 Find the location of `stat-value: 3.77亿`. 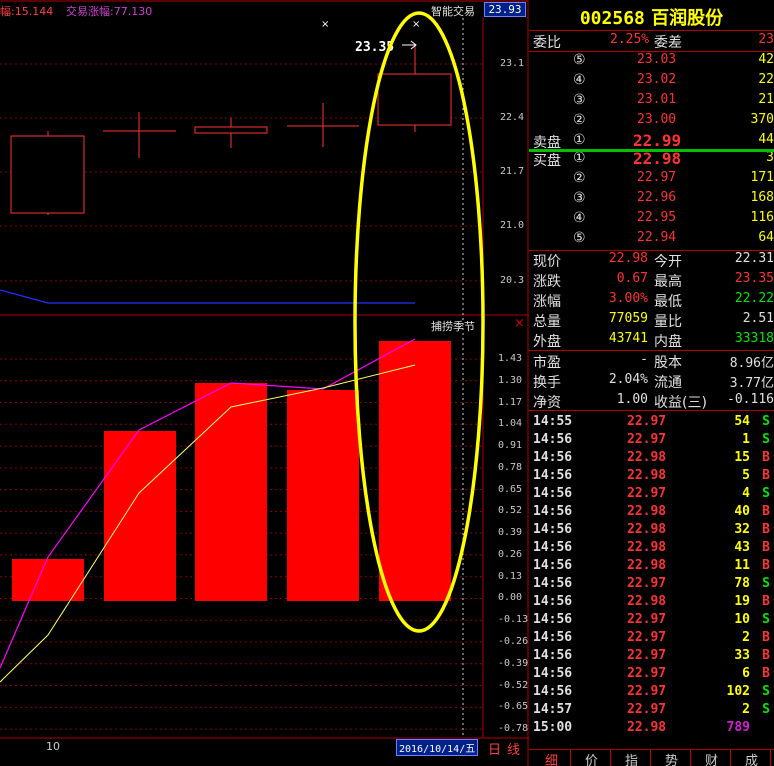

stat-value: 3.77亿 is located at coordinates (751, 383).